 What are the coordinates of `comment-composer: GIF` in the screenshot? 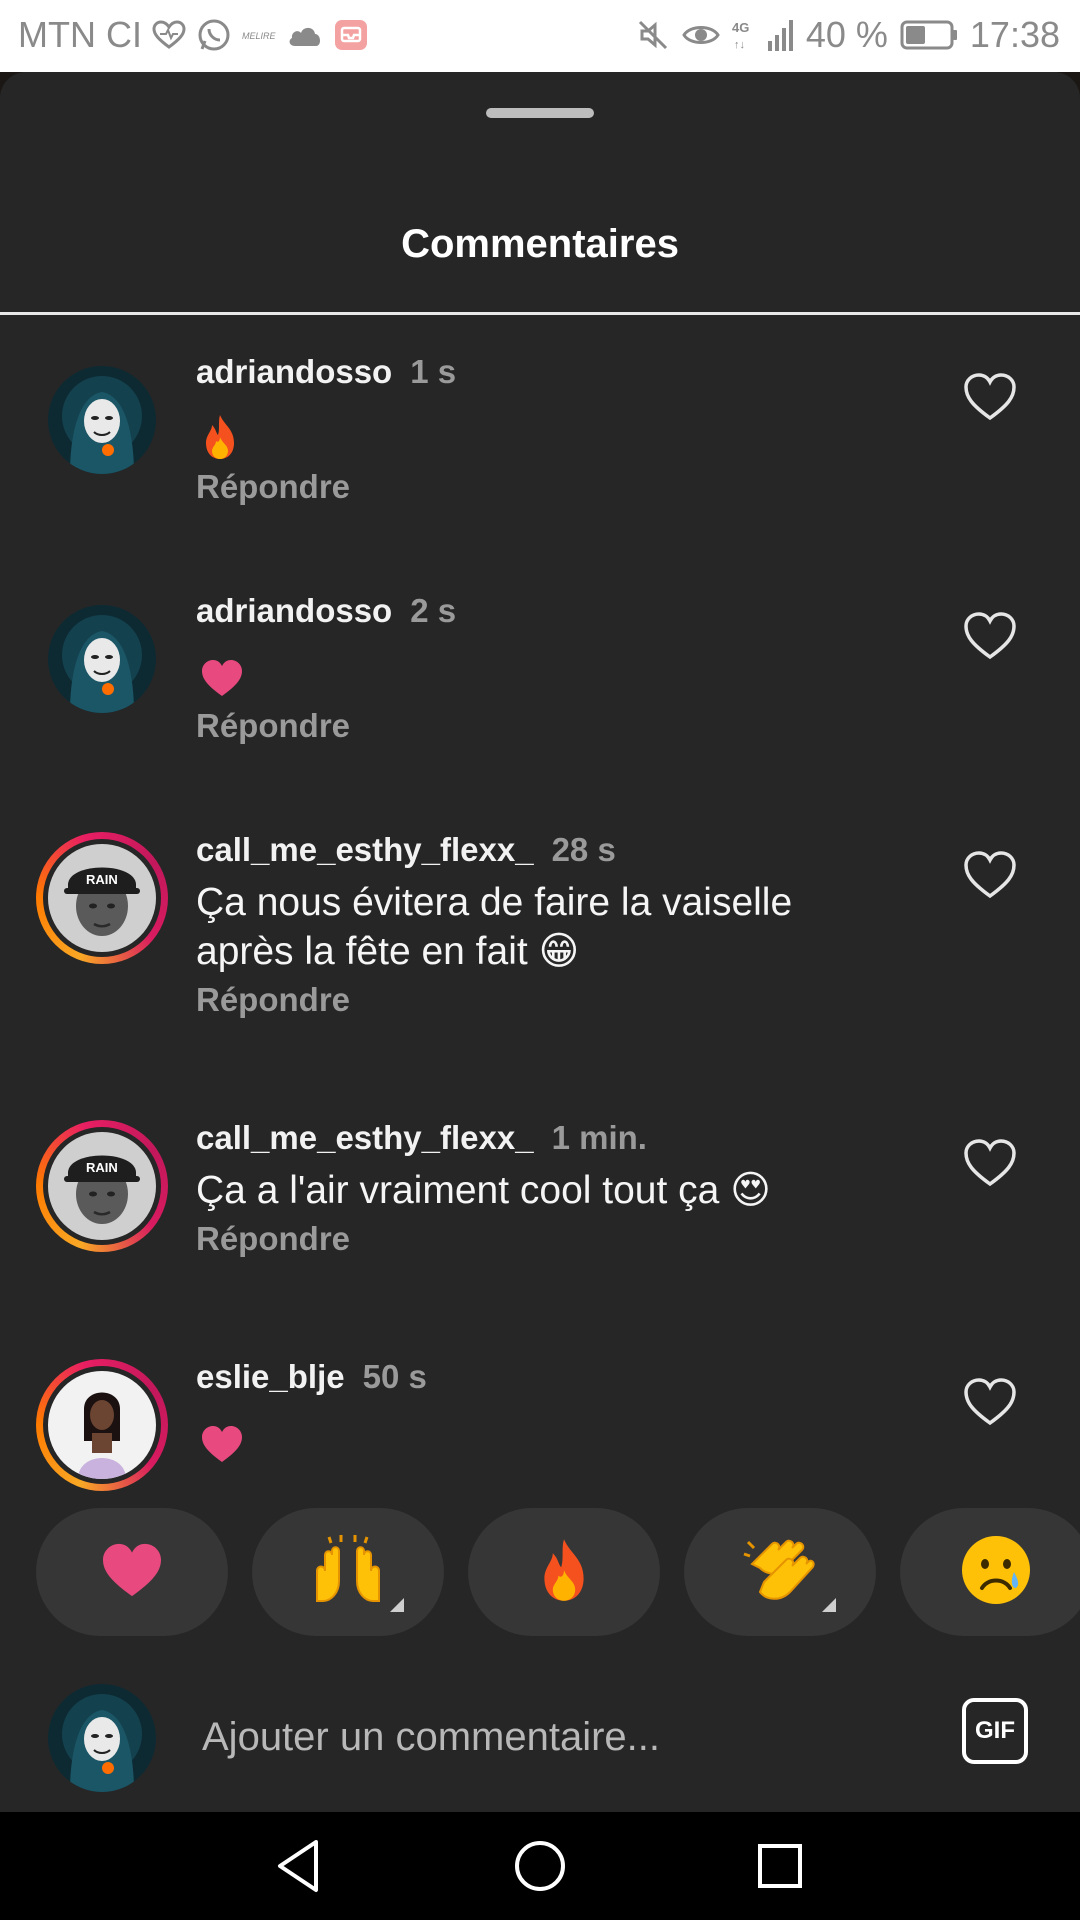 It's located at (540, 1736).